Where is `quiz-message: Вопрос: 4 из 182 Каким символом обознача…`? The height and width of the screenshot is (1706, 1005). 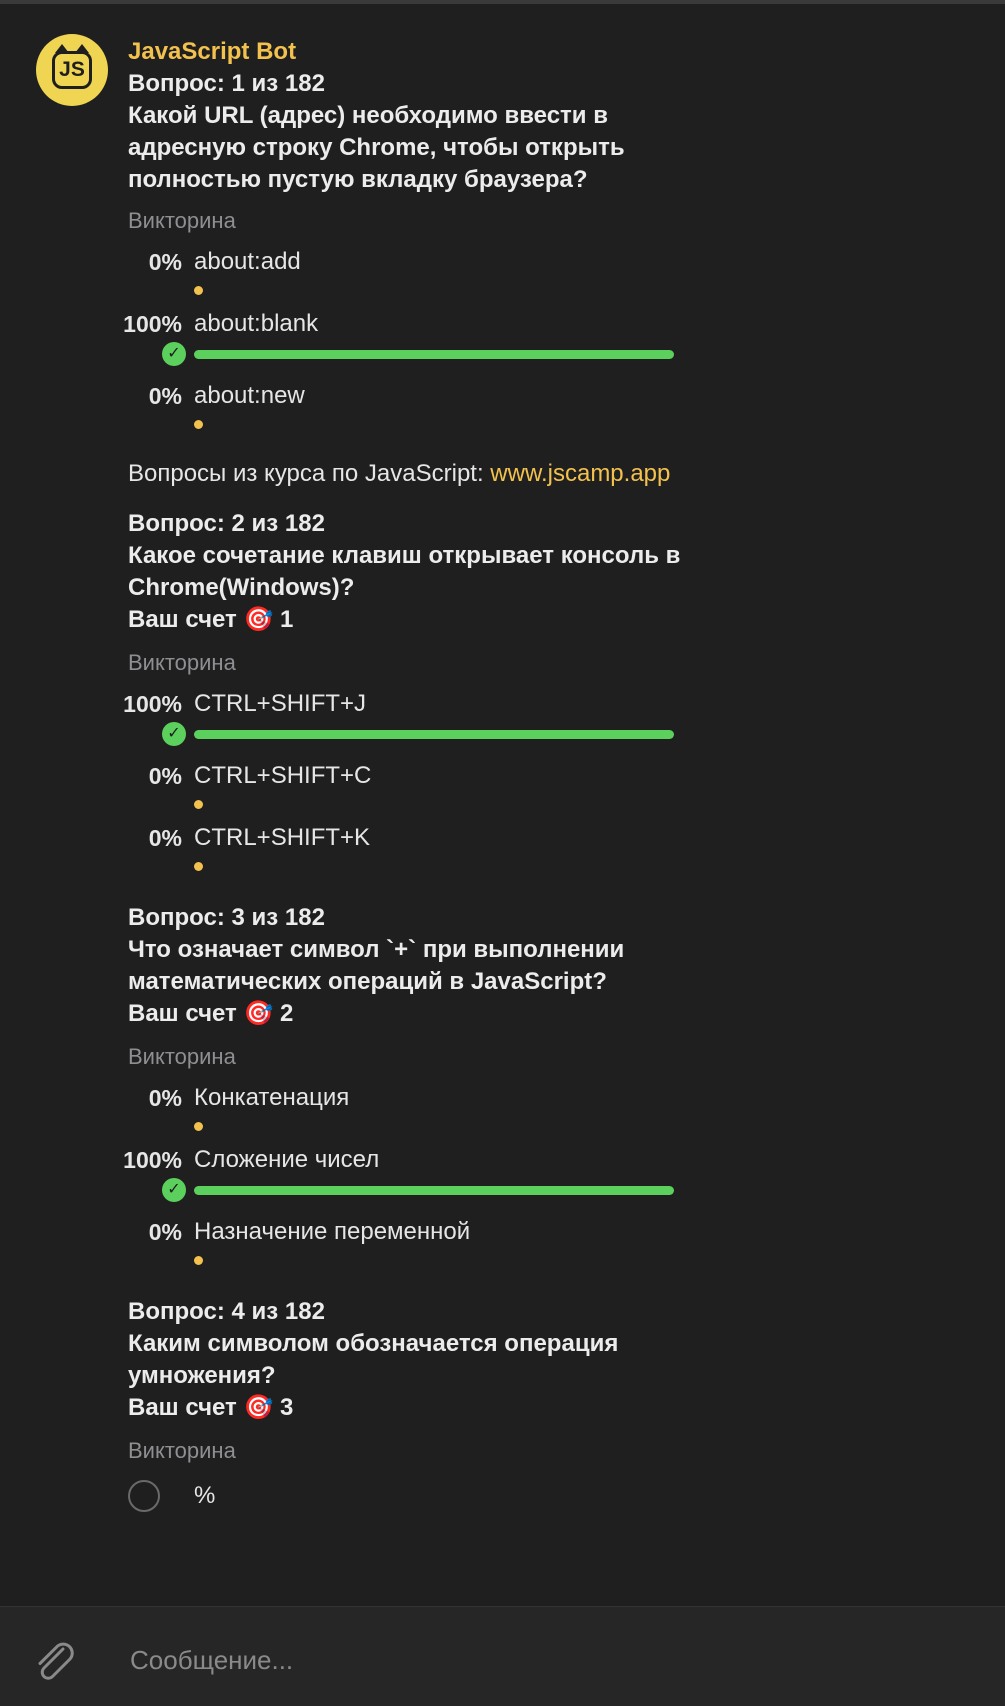 quiz-message: Вопрос: 4 из 182 Каким символом обознача… is located at coordinates (558, 1410).